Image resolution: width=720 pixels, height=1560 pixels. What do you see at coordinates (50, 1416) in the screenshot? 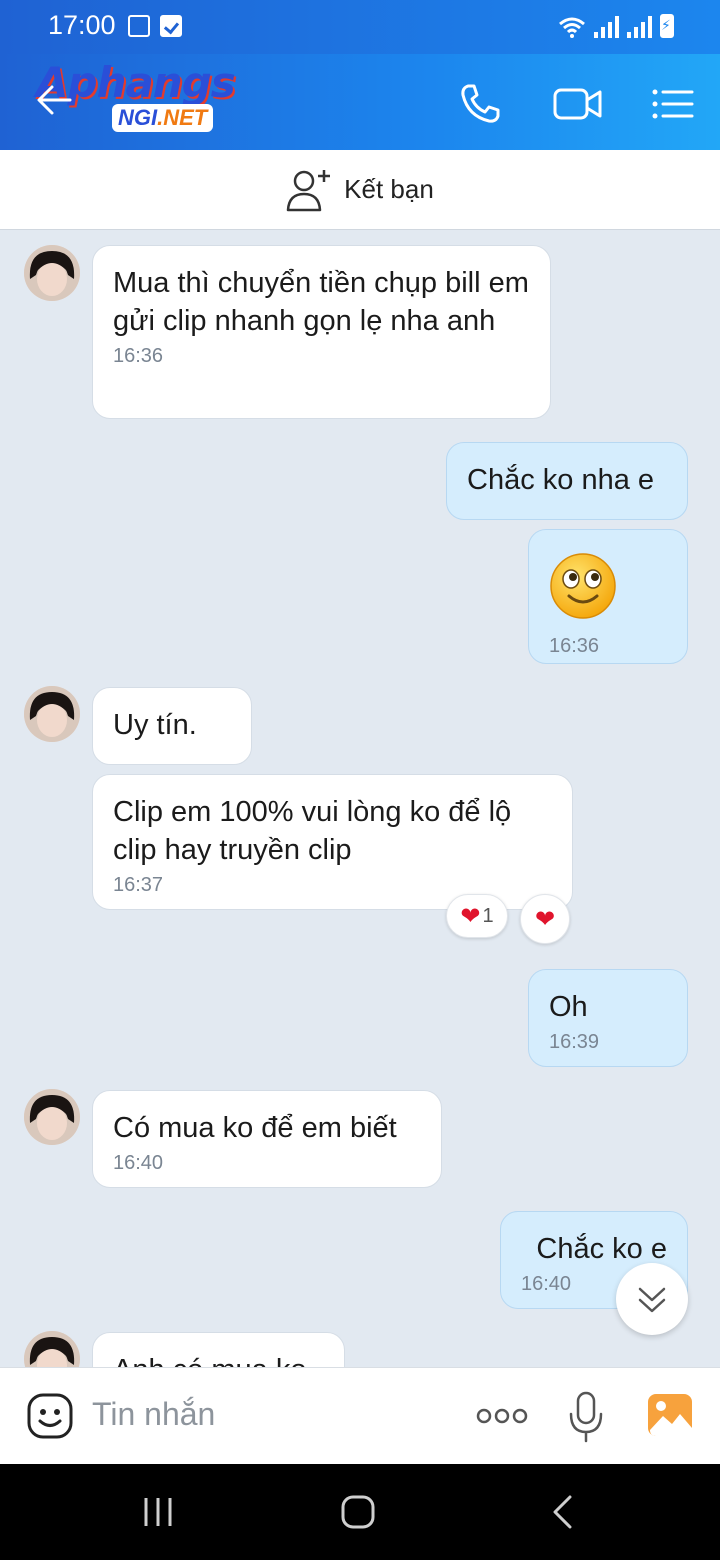
I see `sticker-emoji-button-icon` at bounding box center [50, 1416].